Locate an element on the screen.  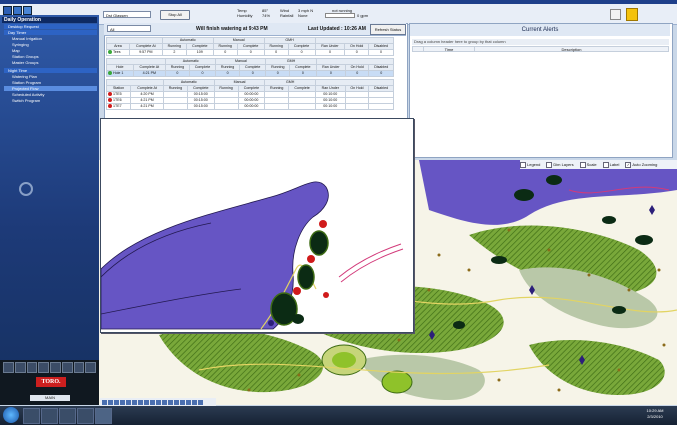
checkbox-label: Scale is located at coordinates (591, 164).